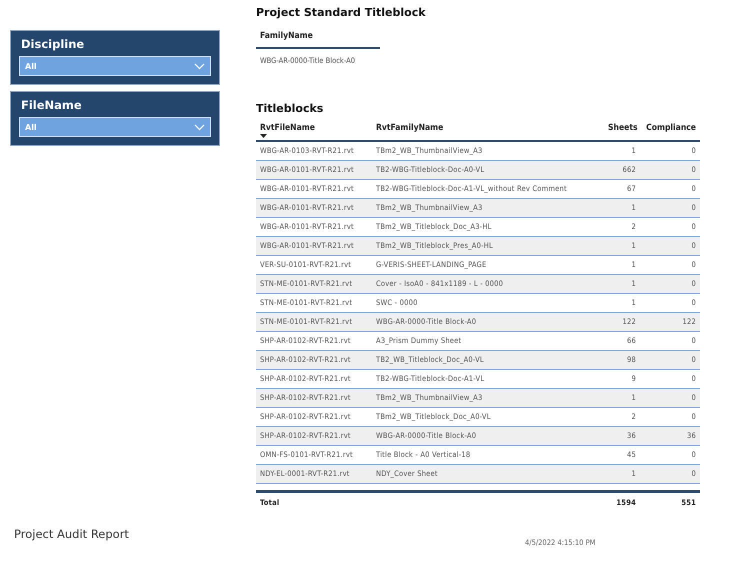 This screenshot has width=738, height=577. What do you see at coordinates (52, 44) in the screenshot?
I see `slicer-title: Discipline` at bounding box center [52, 44].